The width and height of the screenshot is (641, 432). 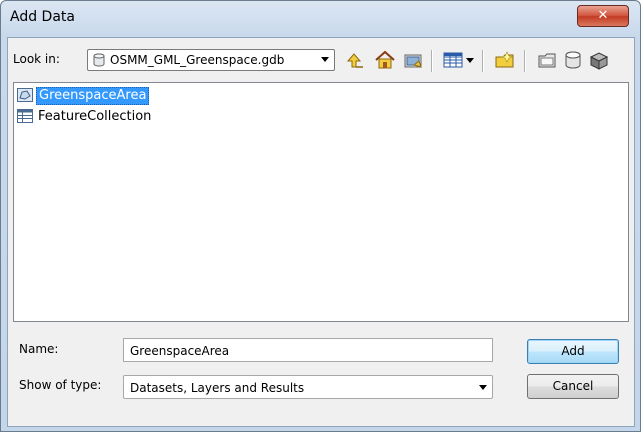 I want to click on polygon-feature-class-icon, so click(x=25, y=95).